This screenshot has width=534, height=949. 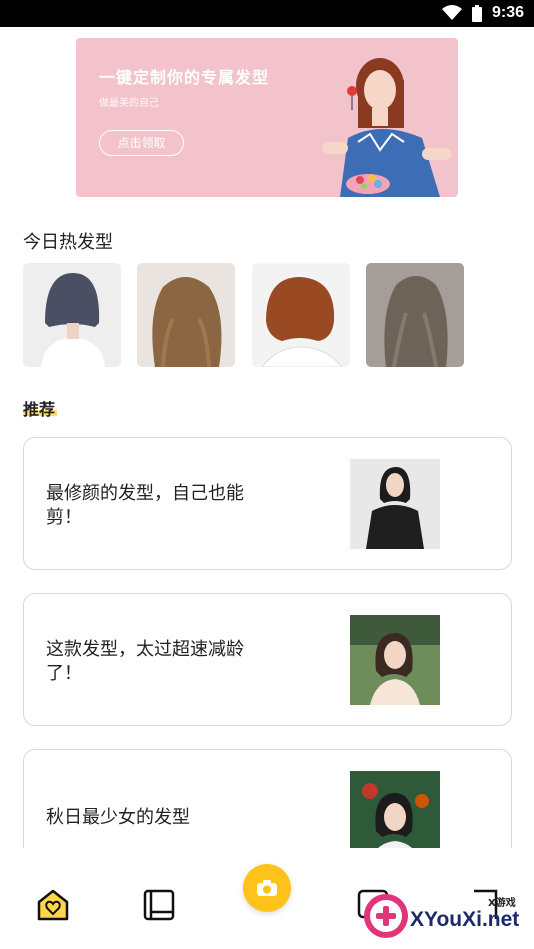 I want to click on wifi-icon, so click(x=451, y=12).